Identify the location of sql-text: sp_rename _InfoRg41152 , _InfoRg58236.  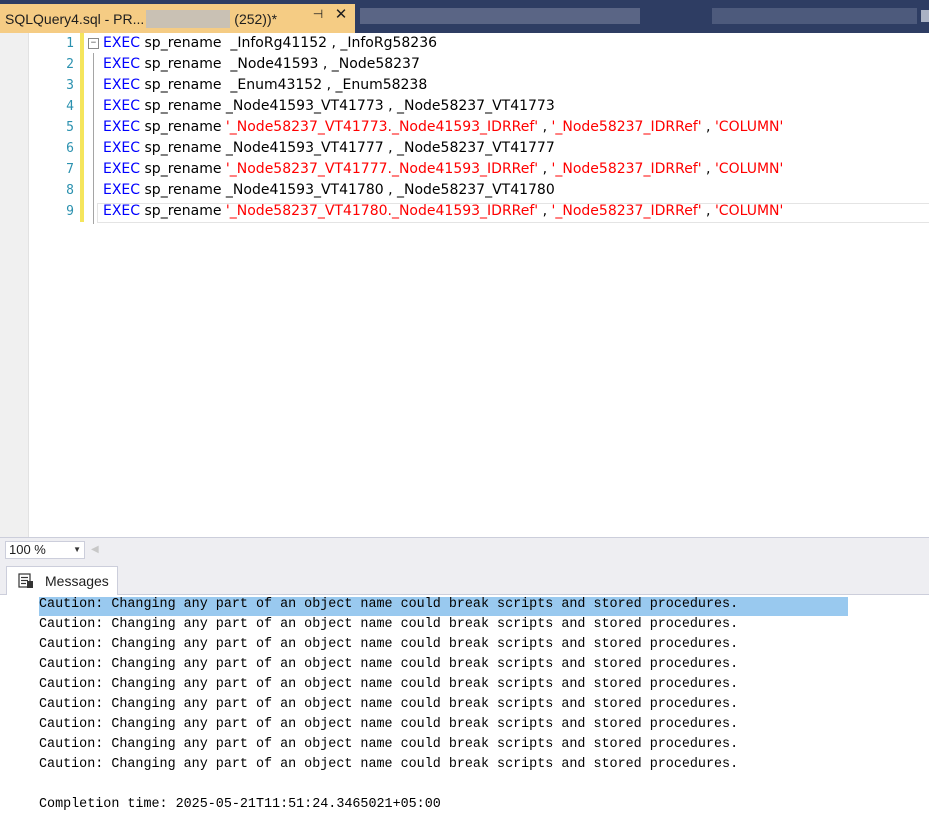
(289, 43).